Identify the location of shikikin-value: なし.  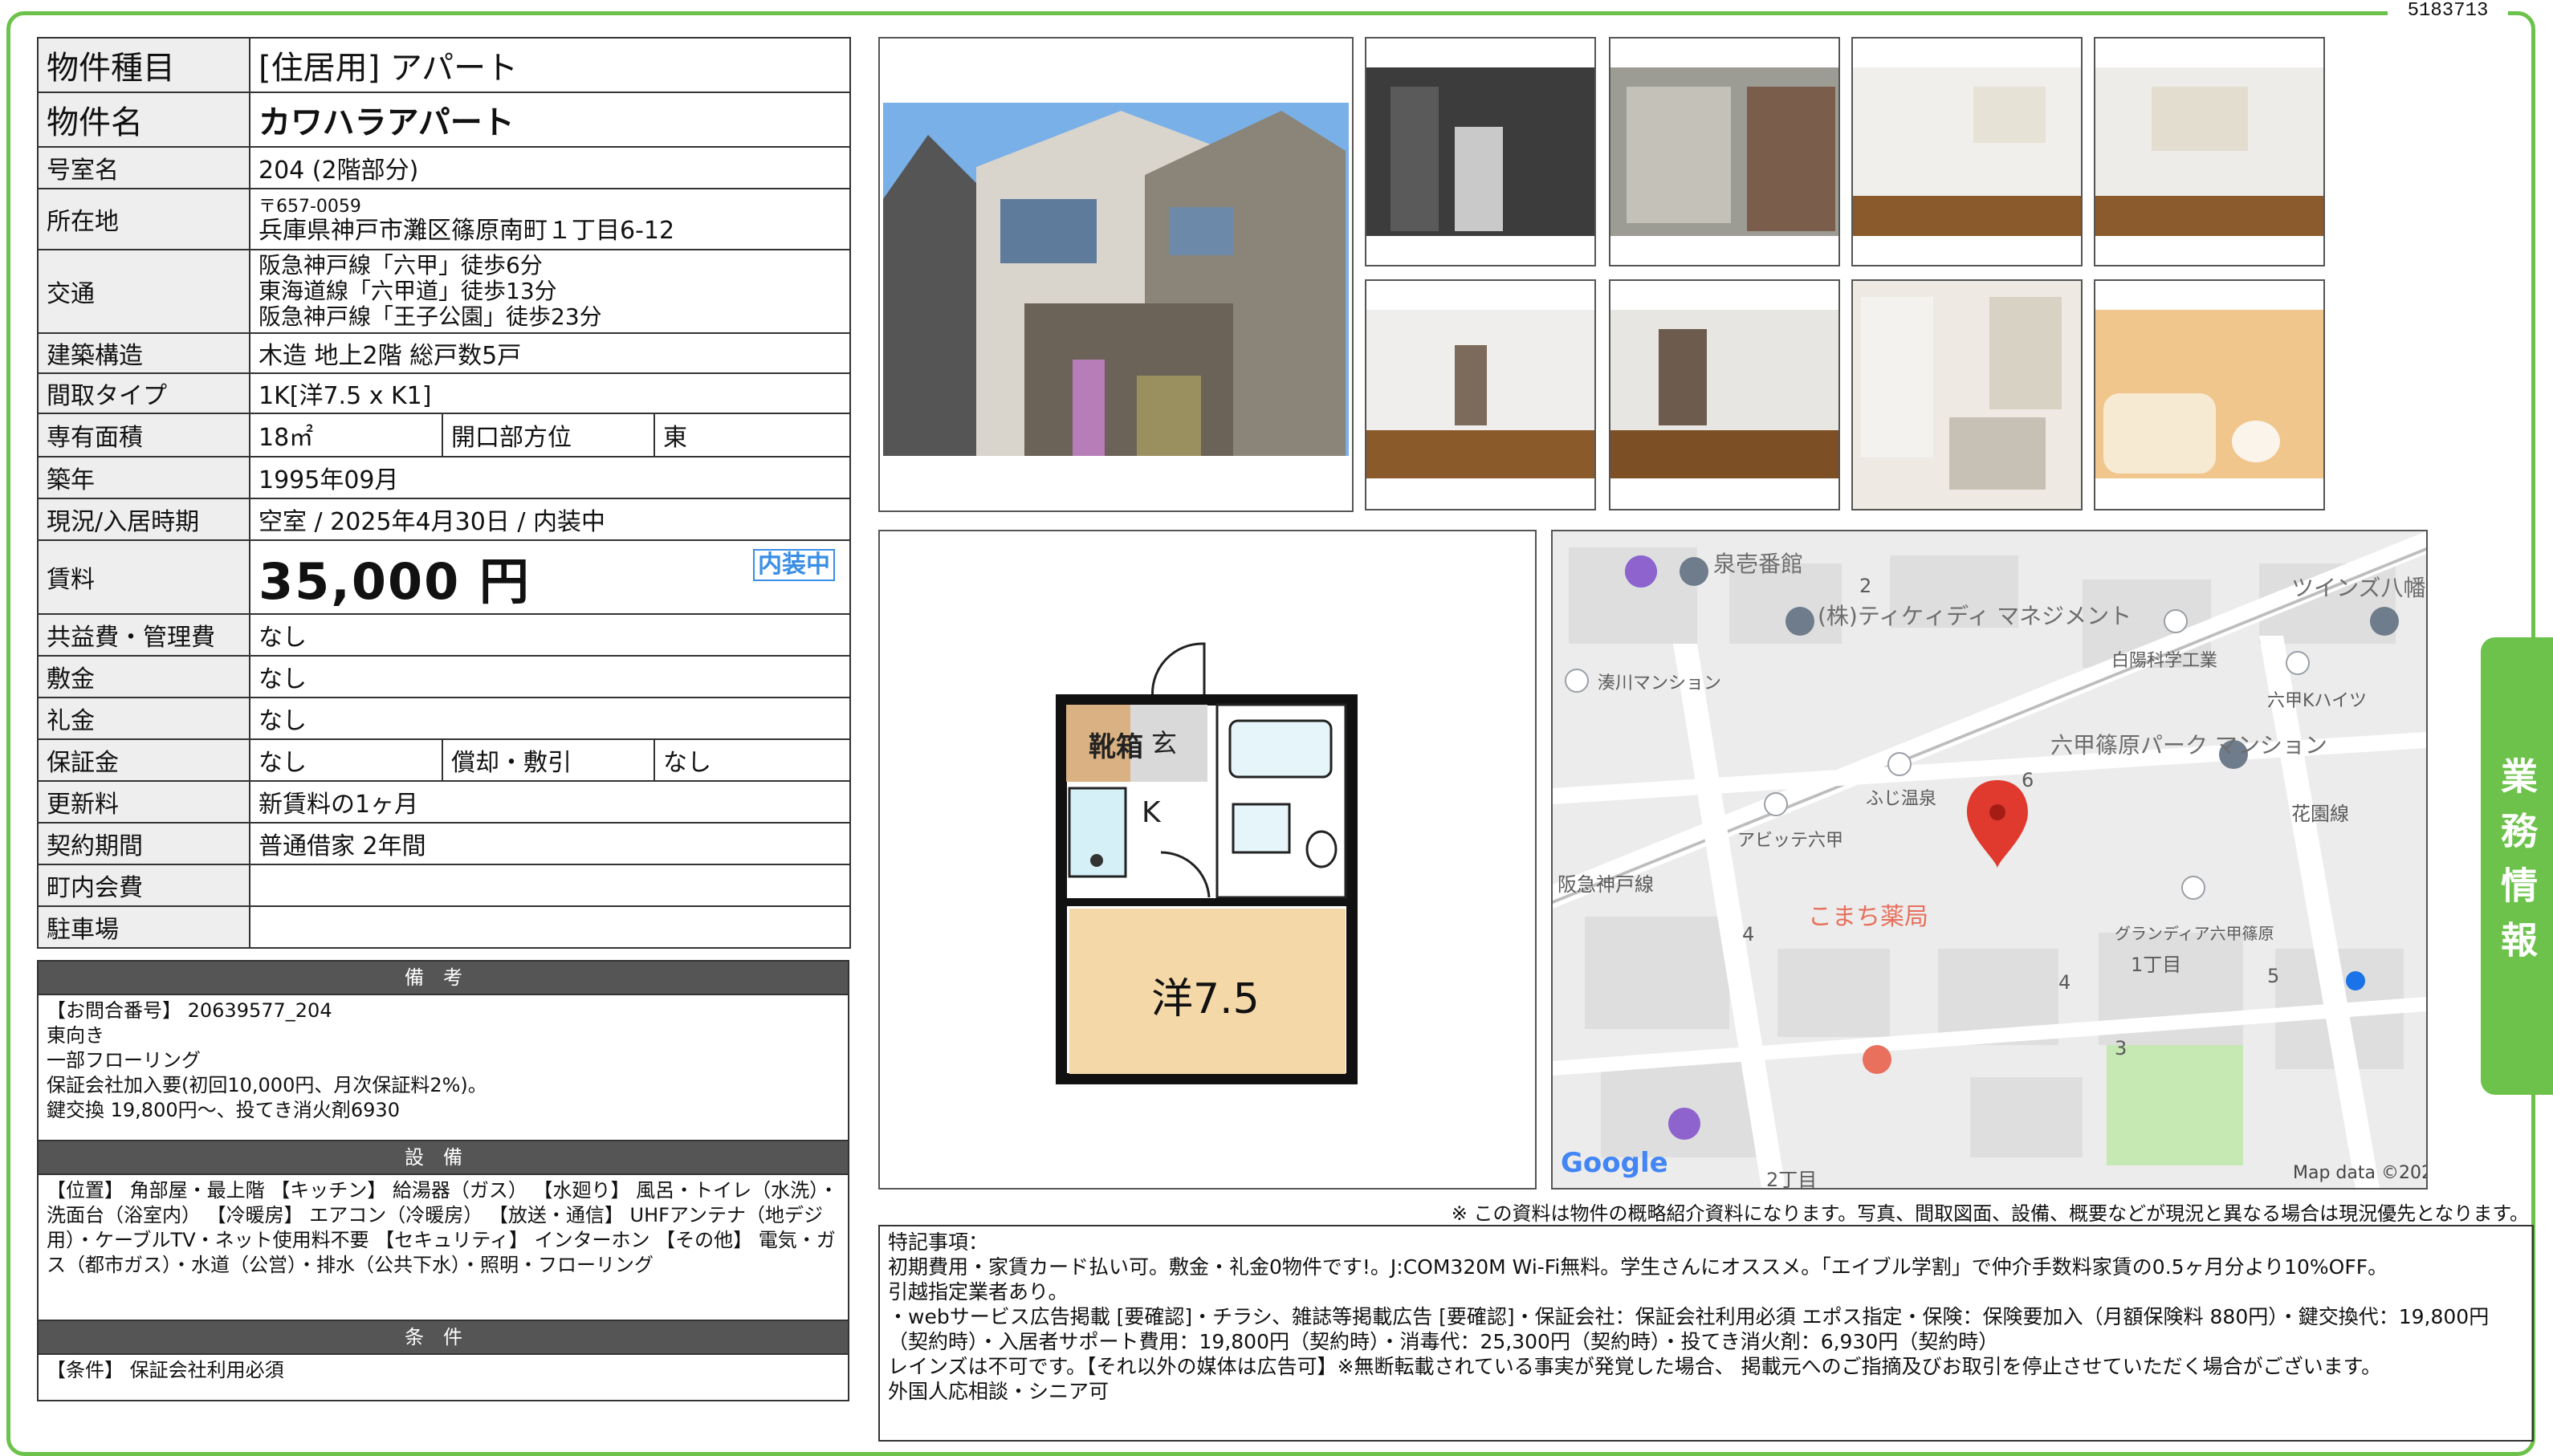
(550, 676).